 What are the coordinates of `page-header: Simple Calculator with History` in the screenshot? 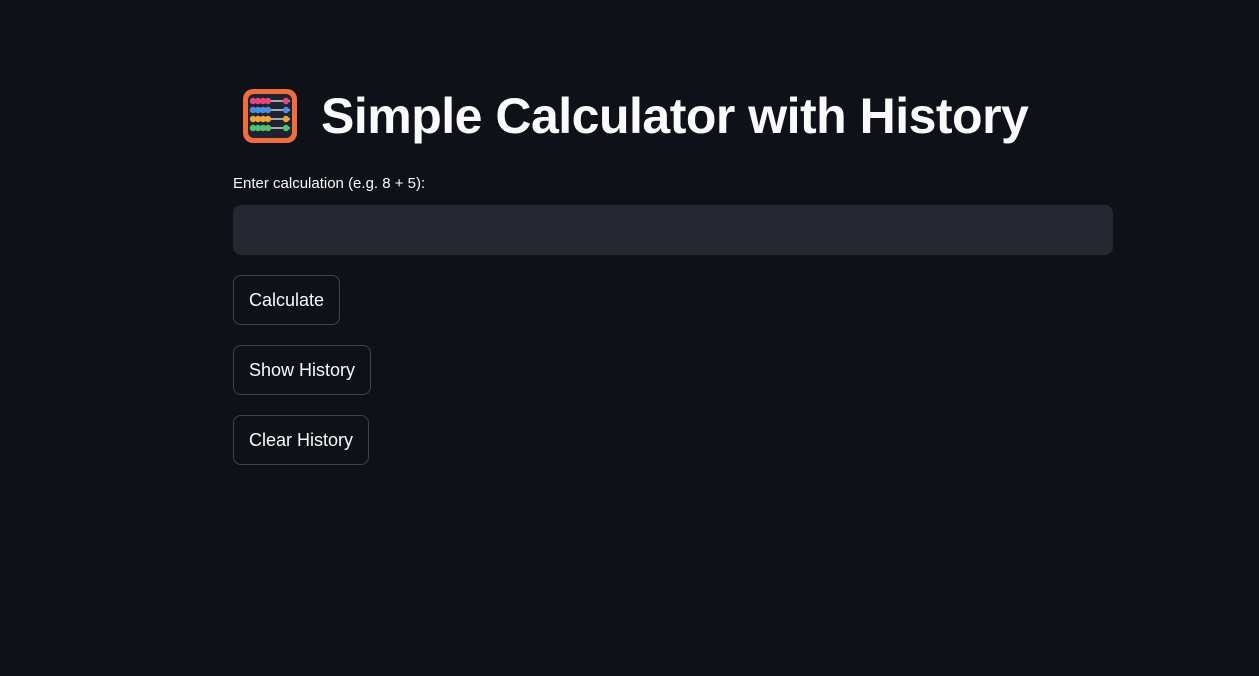 It's located at (635, 116).